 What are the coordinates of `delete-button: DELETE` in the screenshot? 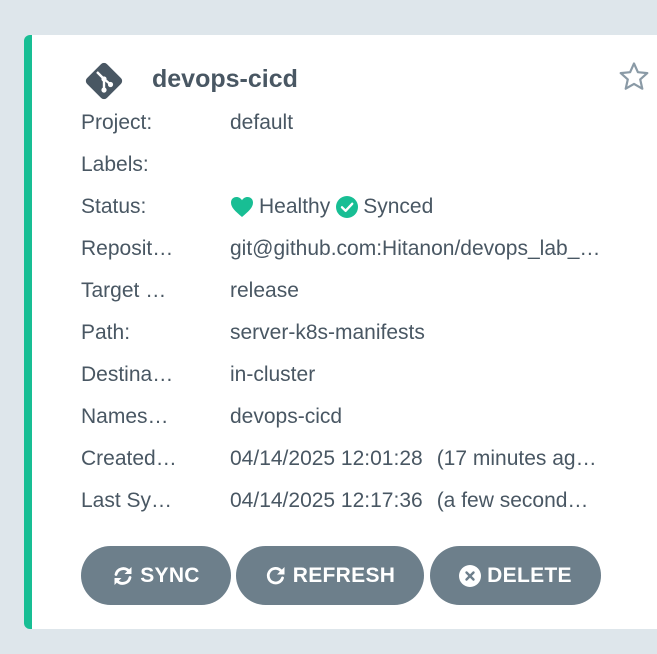 It's located at (515, 575).